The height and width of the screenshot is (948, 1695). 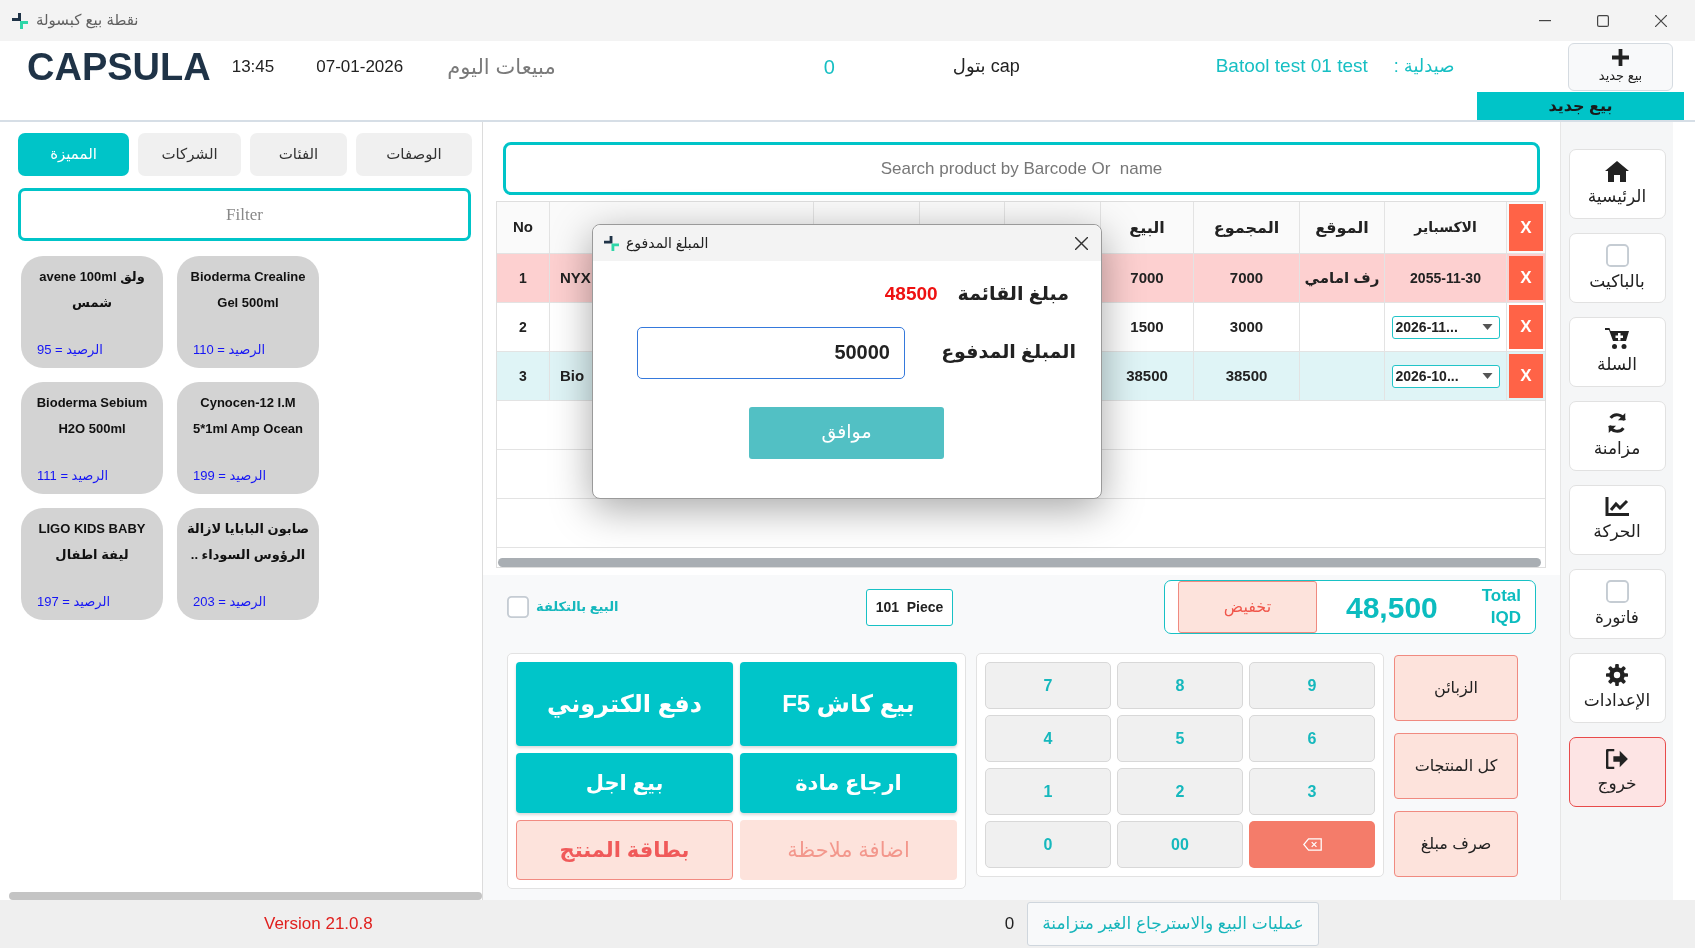 What do you see at coordinates (1603, 20) in the screenshot?
I see `maximize-icon` at bounding box center [1603, 20].